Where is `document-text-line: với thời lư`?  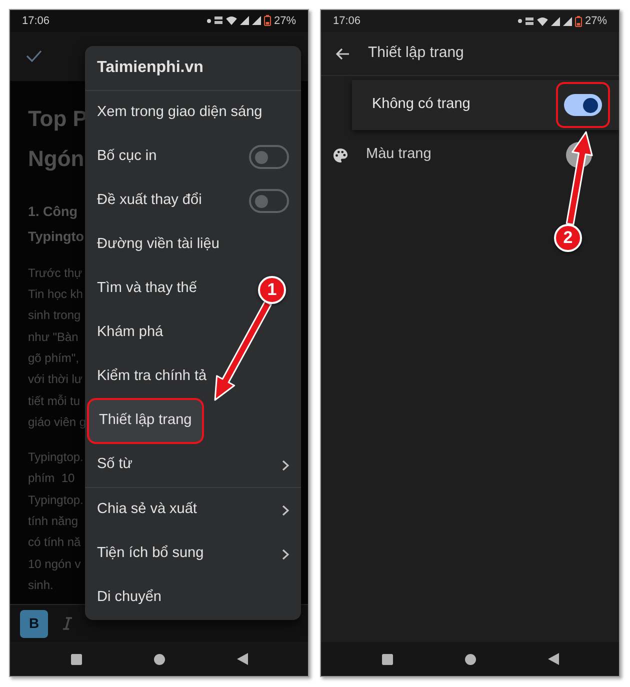 document-text-line: với thời lư is located at coordinates (55, 379).